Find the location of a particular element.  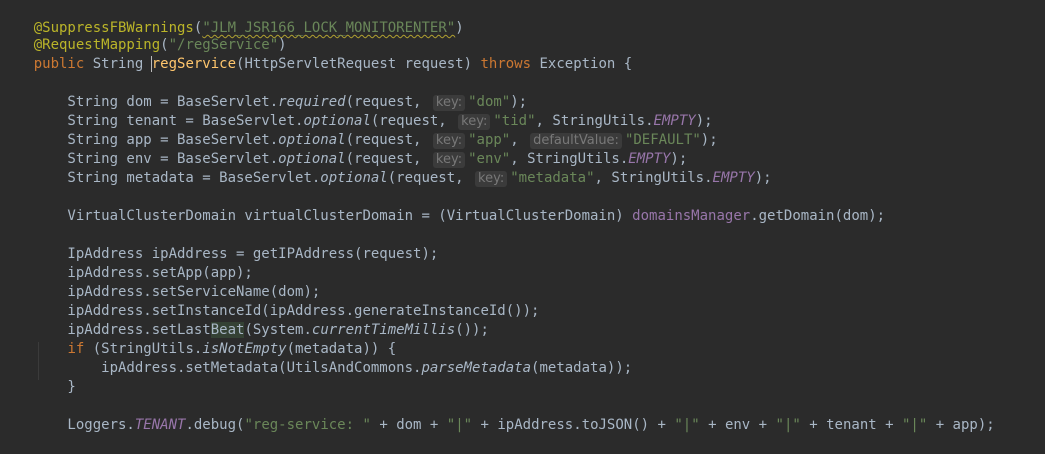

code-text: .getDomain(dom); is located at coordinates (818, 216).